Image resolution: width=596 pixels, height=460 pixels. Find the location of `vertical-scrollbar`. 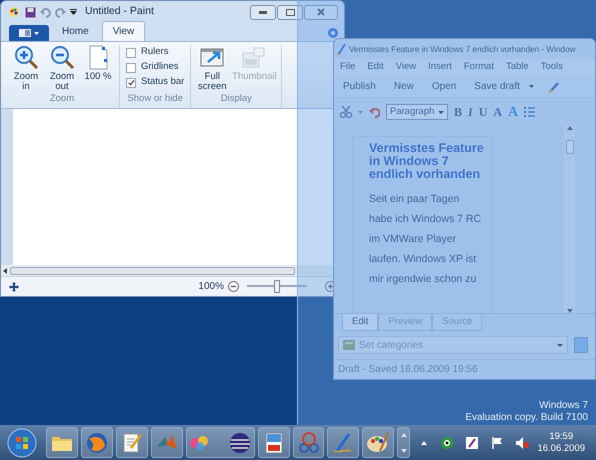

vertical-scrollbar is located at coordinates (569, 219).